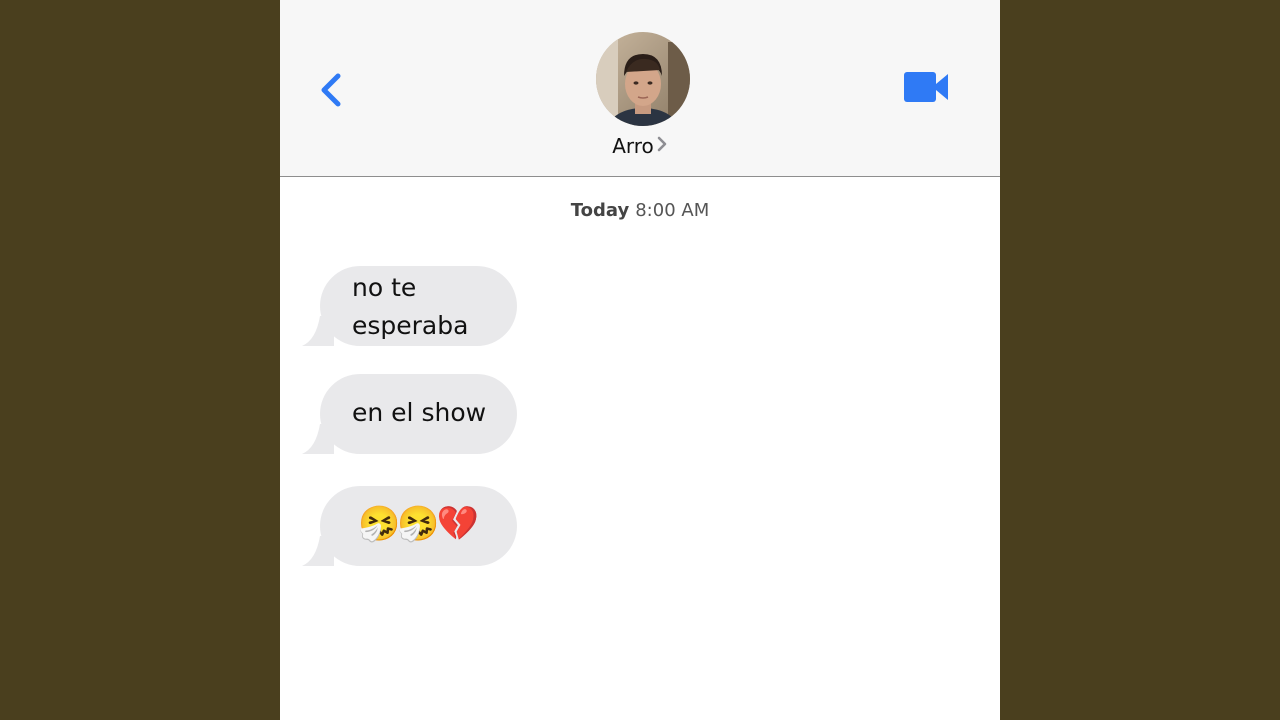 The width and height of the screenshot is (1280, 720). I want to click on message-bubble: 🤧🤧💔, so click(409, 526).